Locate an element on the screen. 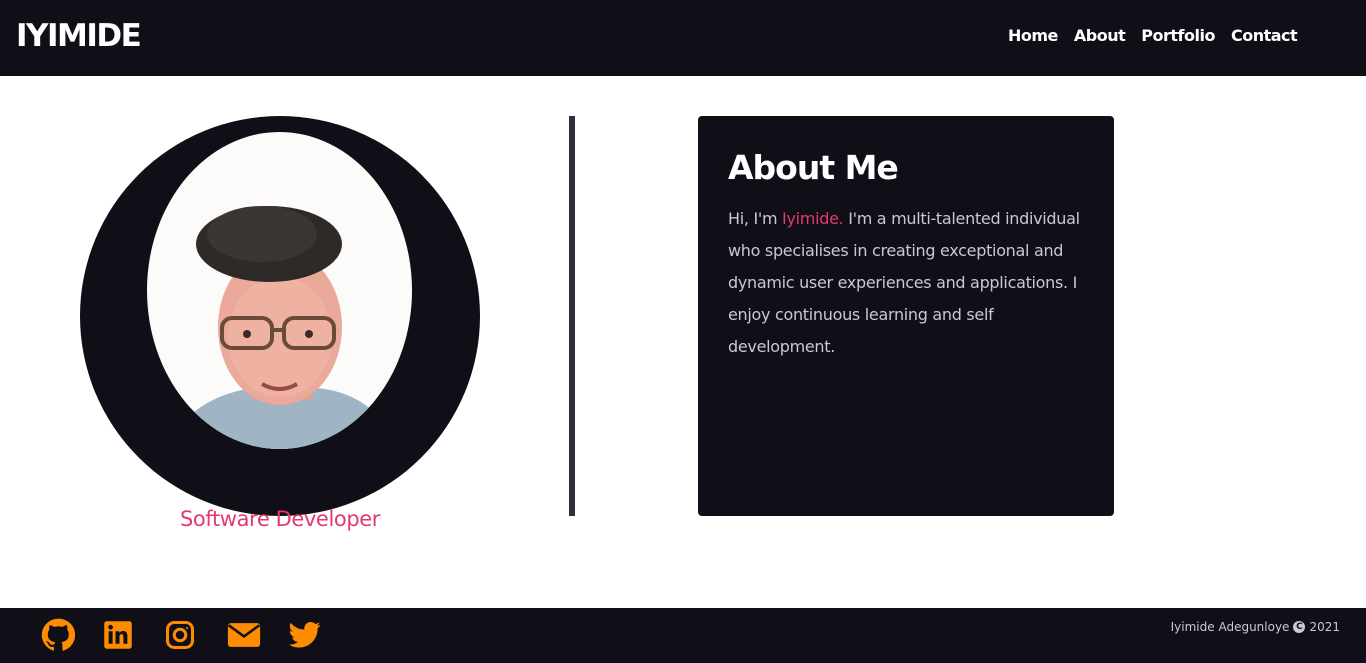 The height and width of the screenshot is (663, 1366). linkedin-icon is located at coordinates (134, 635).